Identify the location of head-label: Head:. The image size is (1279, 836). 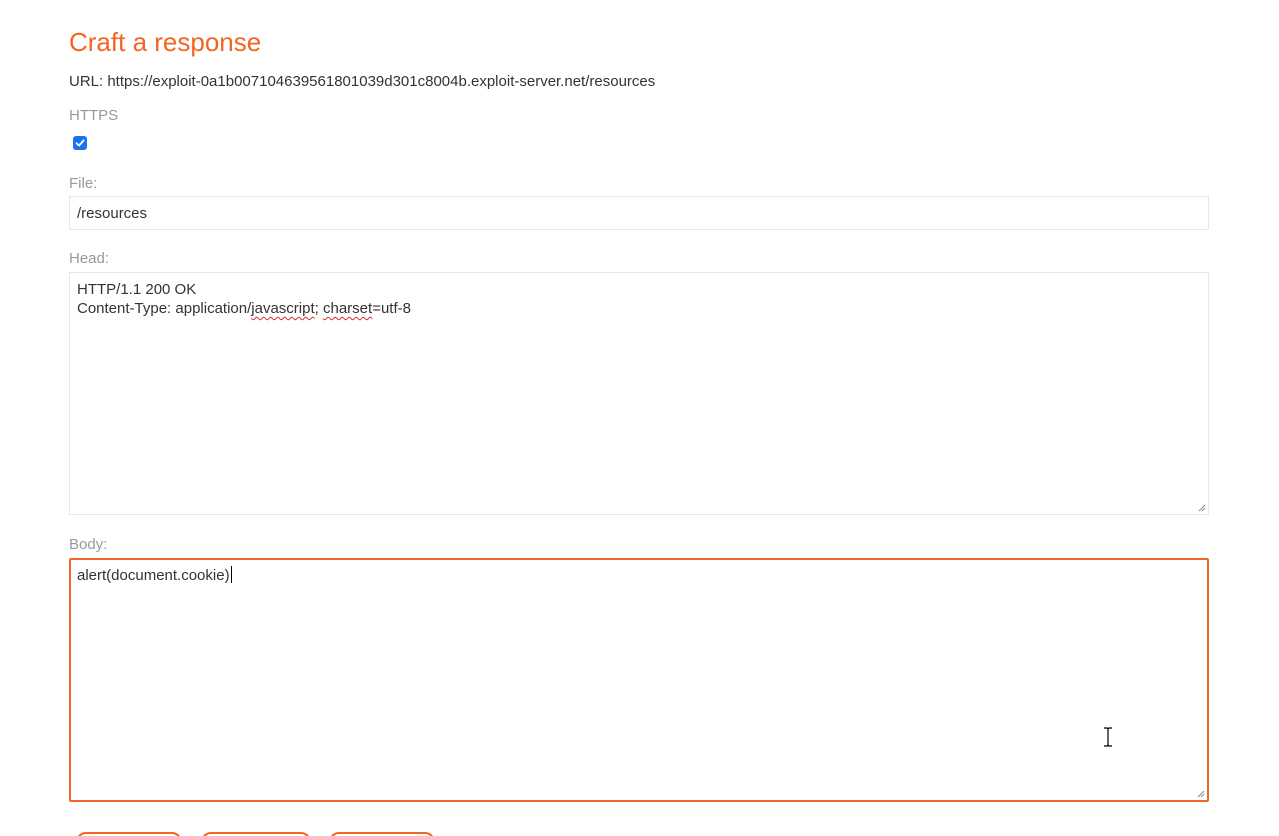
(89, 258).